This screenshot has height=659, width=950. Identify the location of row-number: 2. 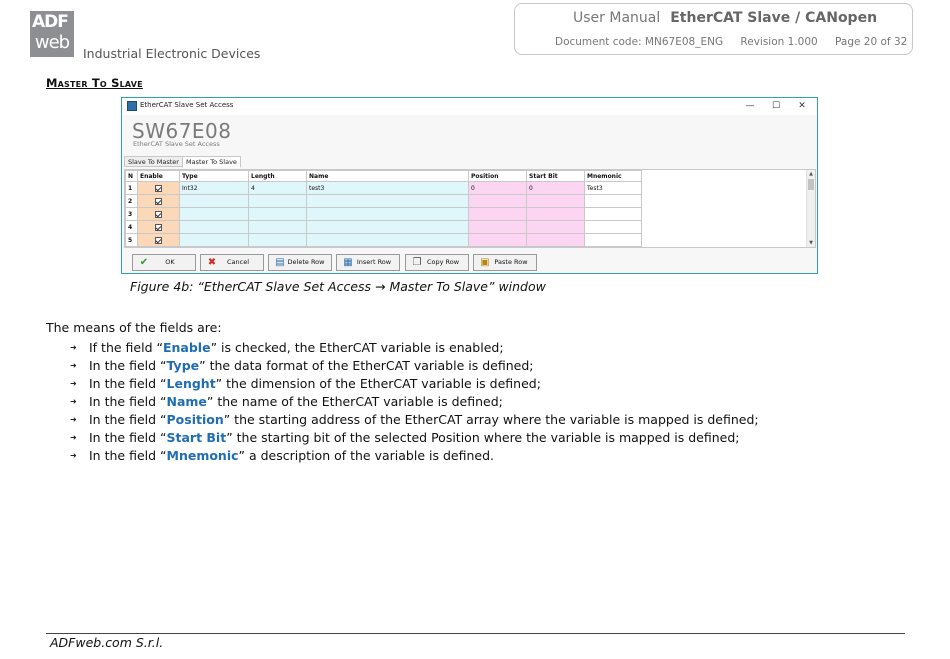
(131, 201).